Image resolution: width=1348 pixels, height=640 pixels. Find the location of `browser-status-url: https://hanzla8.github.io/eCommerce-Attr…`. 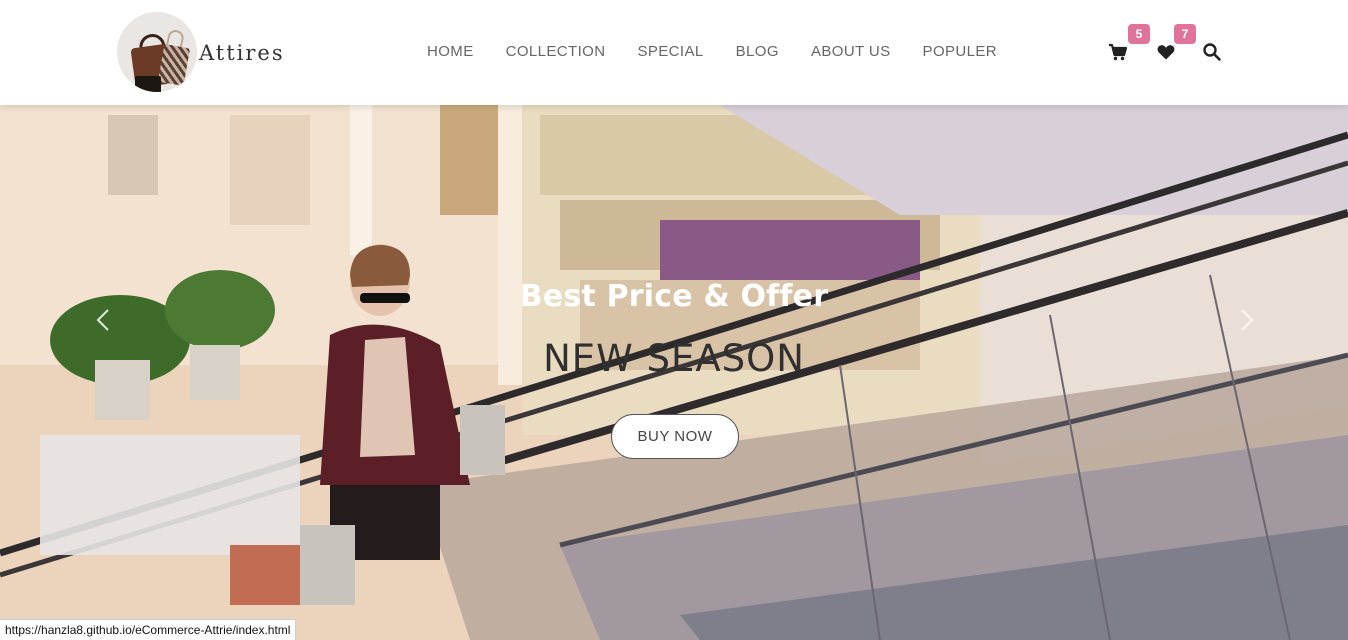

browser-status-url: https://hanzla8.github.io/eCommerce-Attr… is located at coordinates (148, 629).